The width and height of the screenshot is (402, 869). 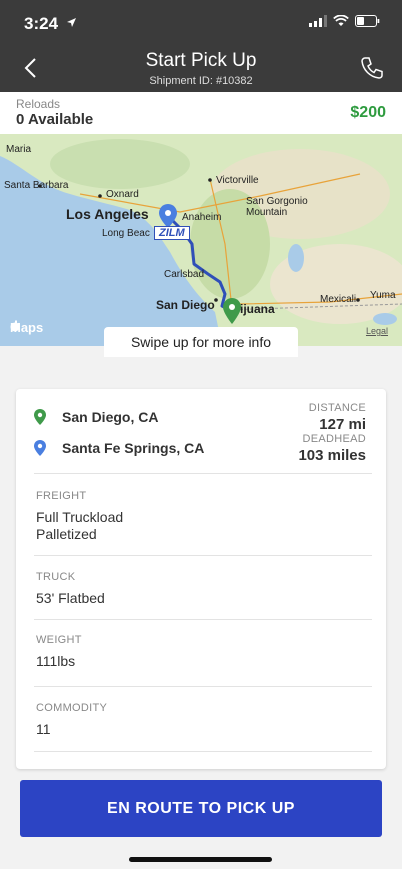 I want to click on en-route-button: EN ROUTE TO PICK UP, so click(x=201, y=808).